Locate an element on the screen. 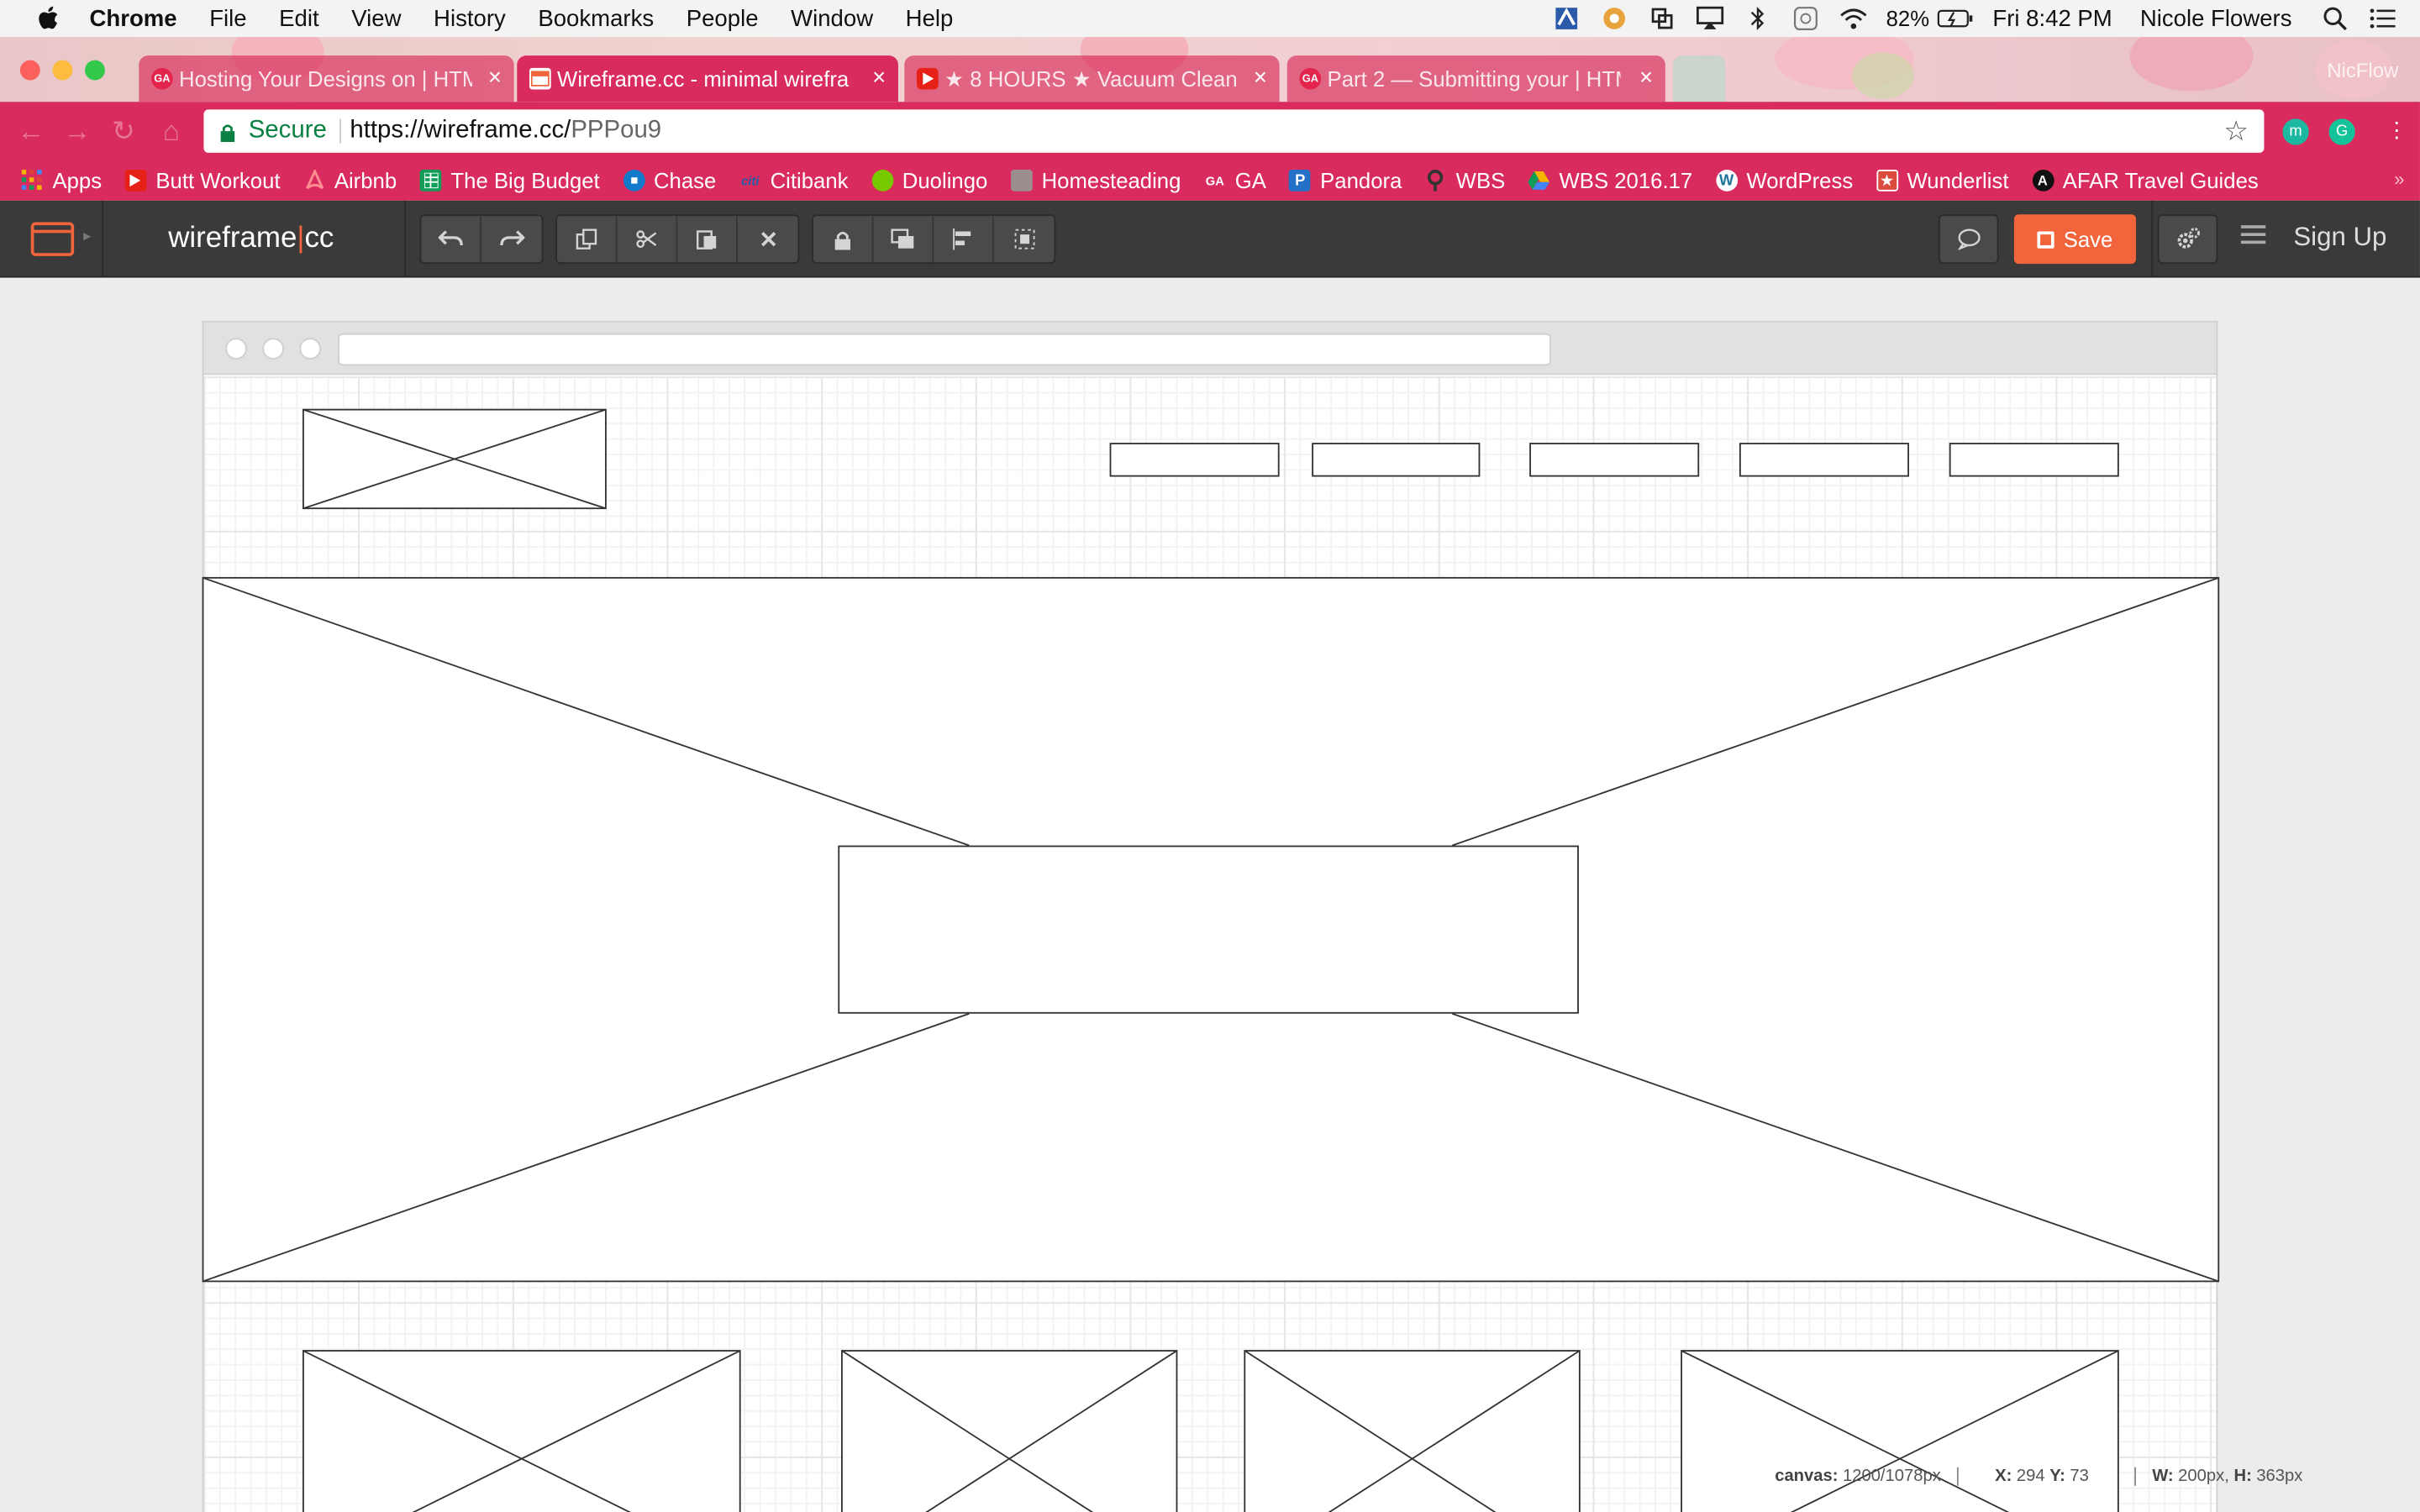  bookmark-wbs: WBS is located at coordinates (1465, 180).